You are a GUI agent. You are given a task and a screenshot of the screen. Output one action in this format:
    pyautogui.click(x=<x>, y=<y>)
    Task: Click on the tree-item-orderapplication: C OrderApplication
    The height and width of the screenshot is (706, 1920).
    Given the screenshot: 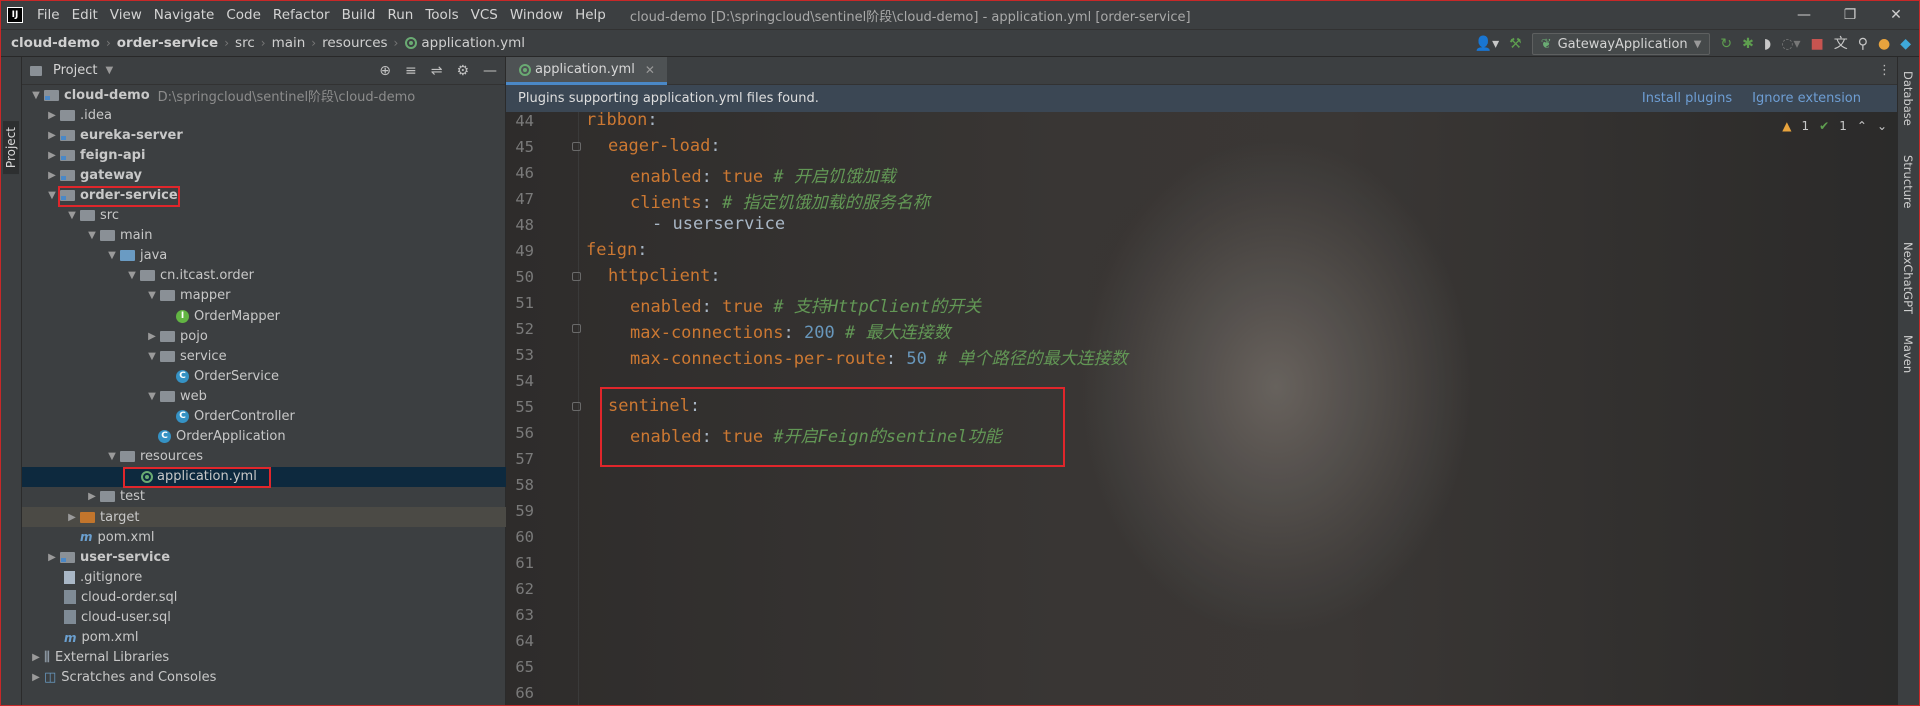 What is the action you would take?
    pyautogui.click(x=264, y=437)
    